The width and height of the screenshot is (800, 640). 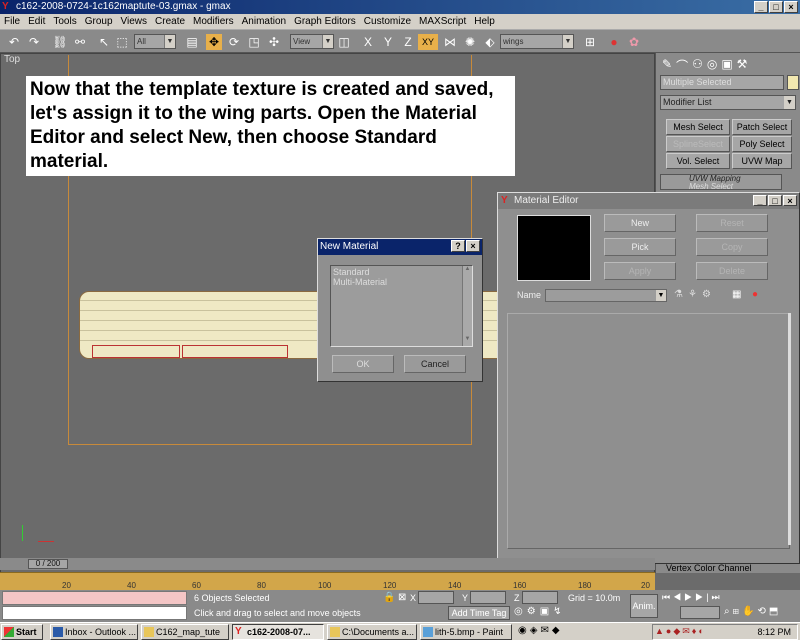 I want to click on named-selection-dropdown: wings ▼, so click(x=537, y=41).